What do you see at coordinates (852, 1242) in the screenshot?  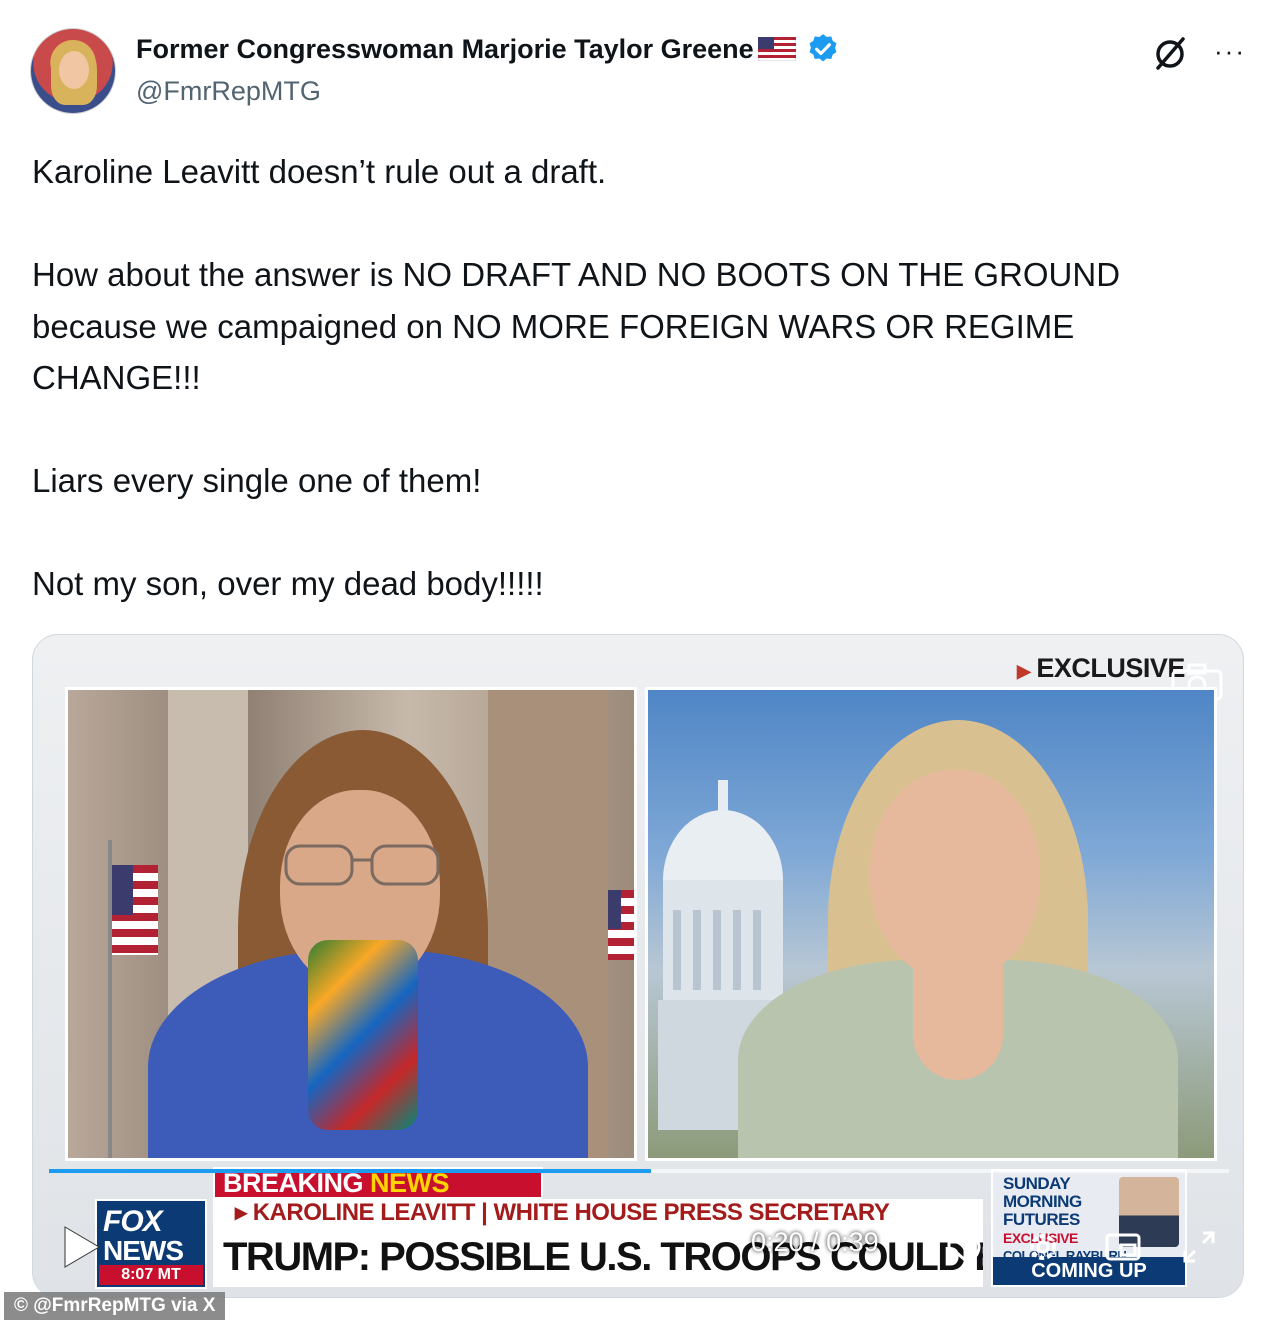 I see `duration: 0:39` at bounding box center [852, 1242].